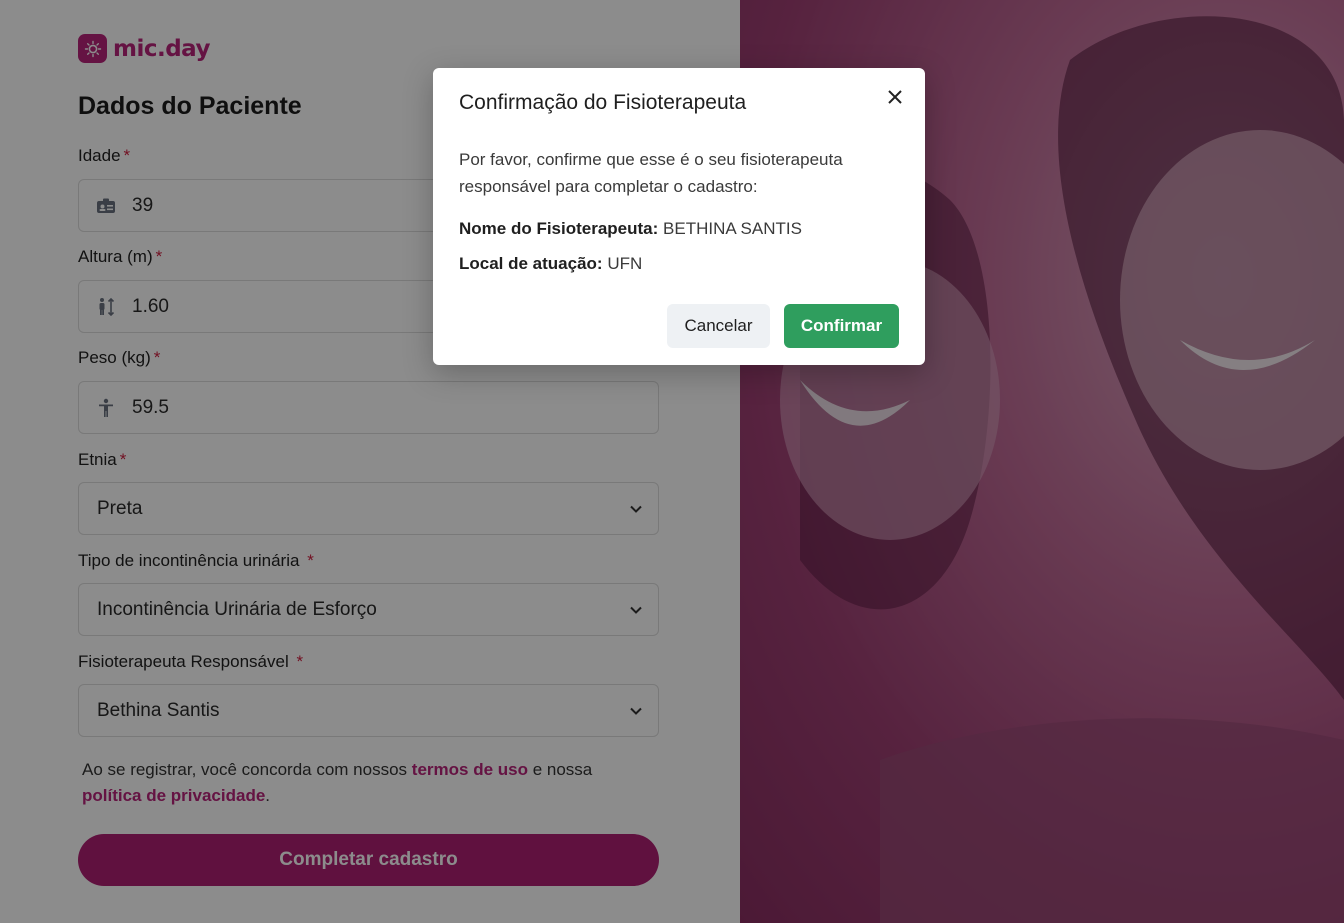 This screenshot has height=923, width=1344. I want to click on physio-name-row: Nome do Fisioterapeuta: BETHINA SANTIS, so click(630, 229).